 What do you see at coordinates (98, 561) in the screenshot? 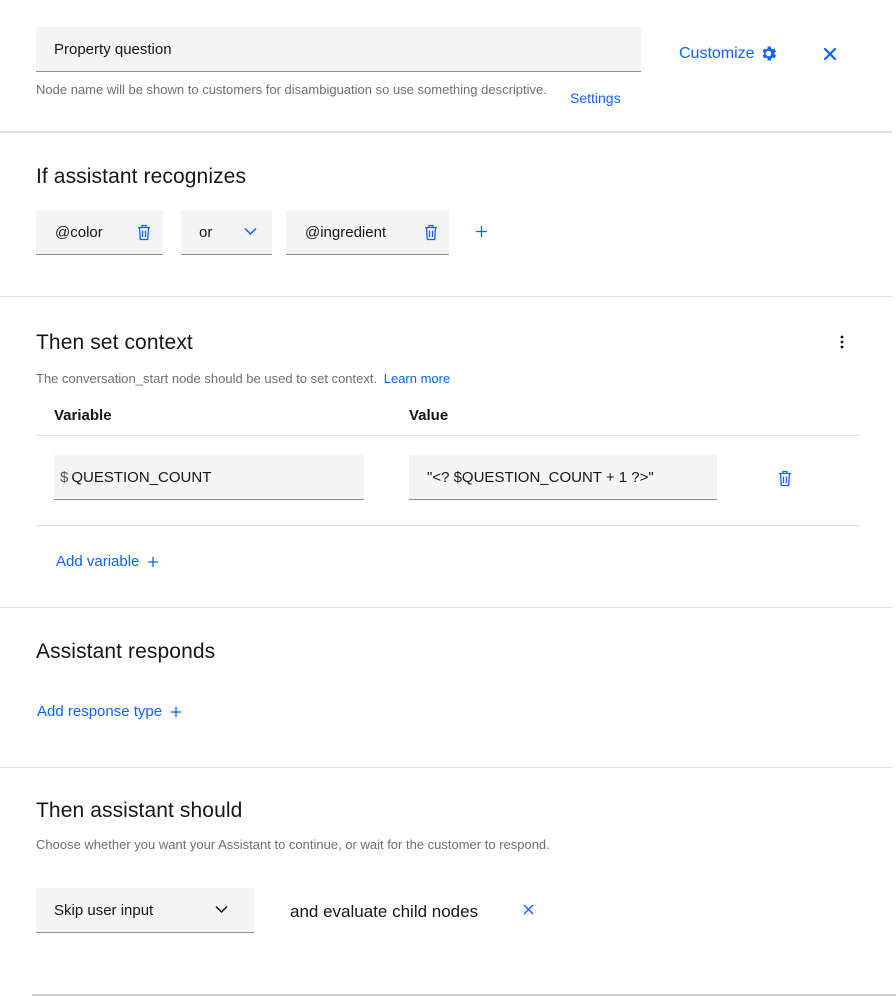
I see `add-variable-label: Add variable` at bounding box center [98, 561].